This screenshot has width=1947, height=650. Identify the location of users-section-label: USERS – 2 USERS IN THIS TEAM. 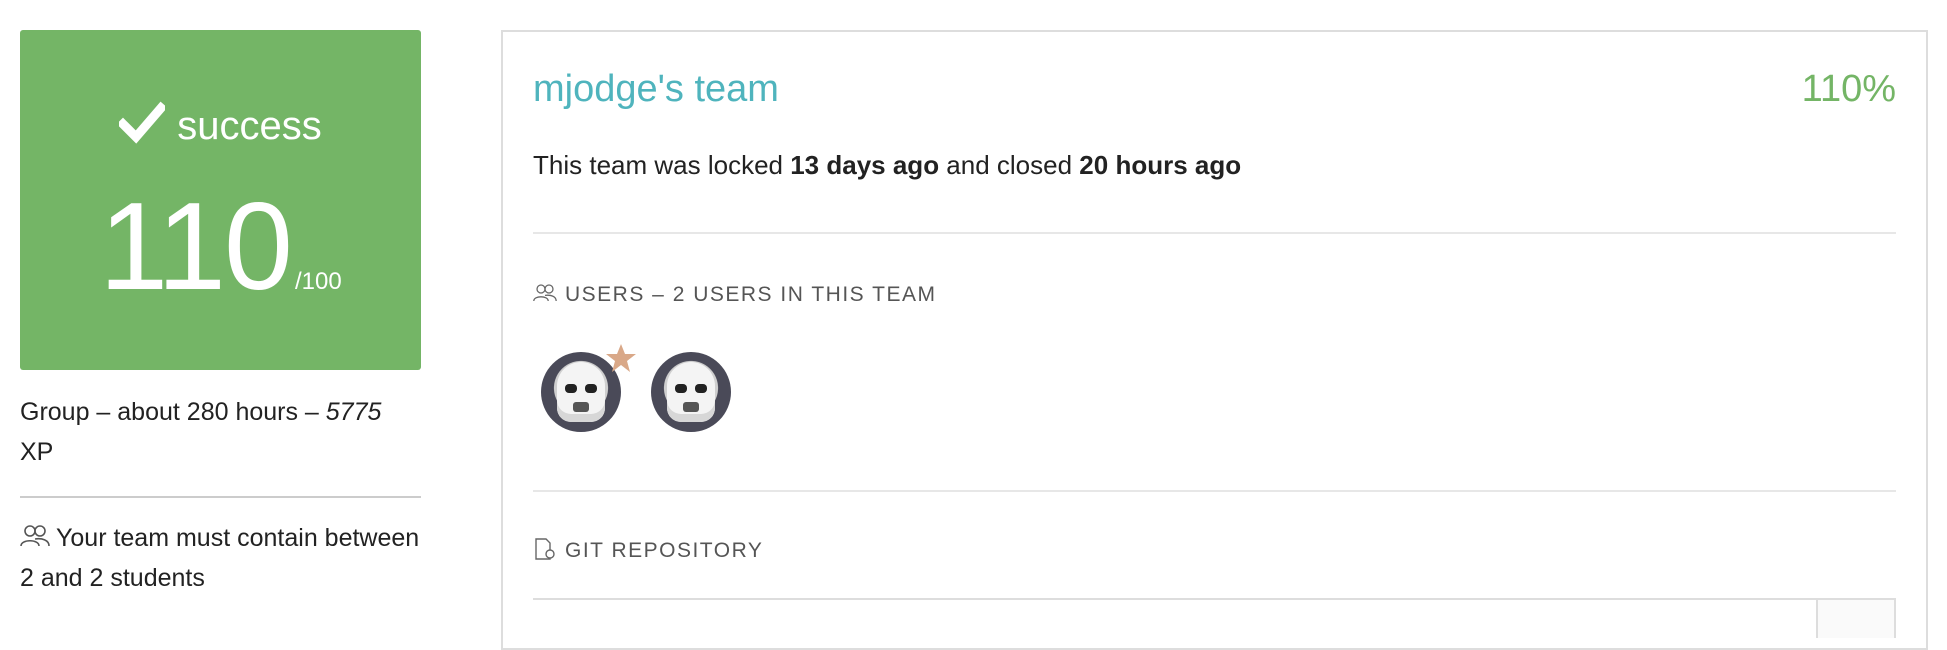
(734, 294).